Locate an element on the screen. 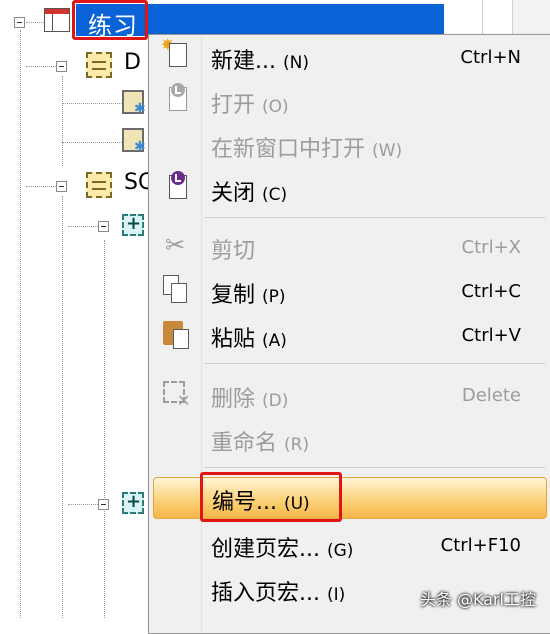 Image resolution: width=550 pixels, height=634 pixels. menu-item-label: 打开 (O) is located at coordinates (250, 105).